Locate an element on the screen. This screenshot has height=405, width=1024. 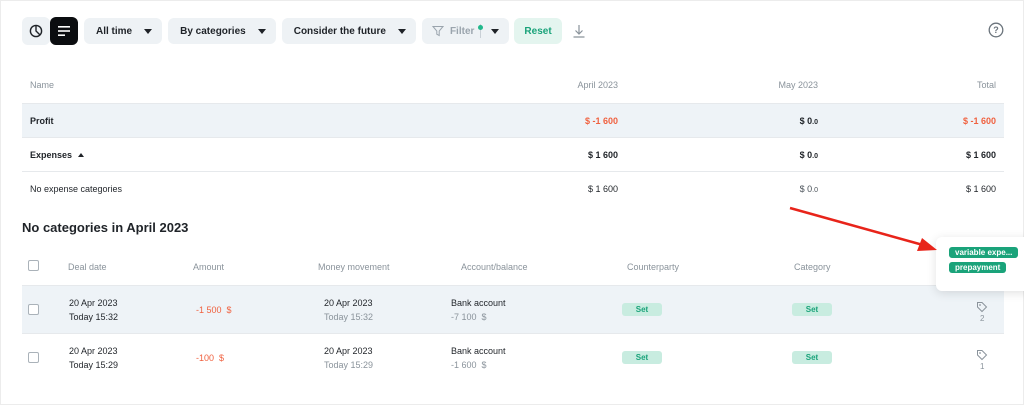
header-account: Account/balance is located at coordinates (494, 267).